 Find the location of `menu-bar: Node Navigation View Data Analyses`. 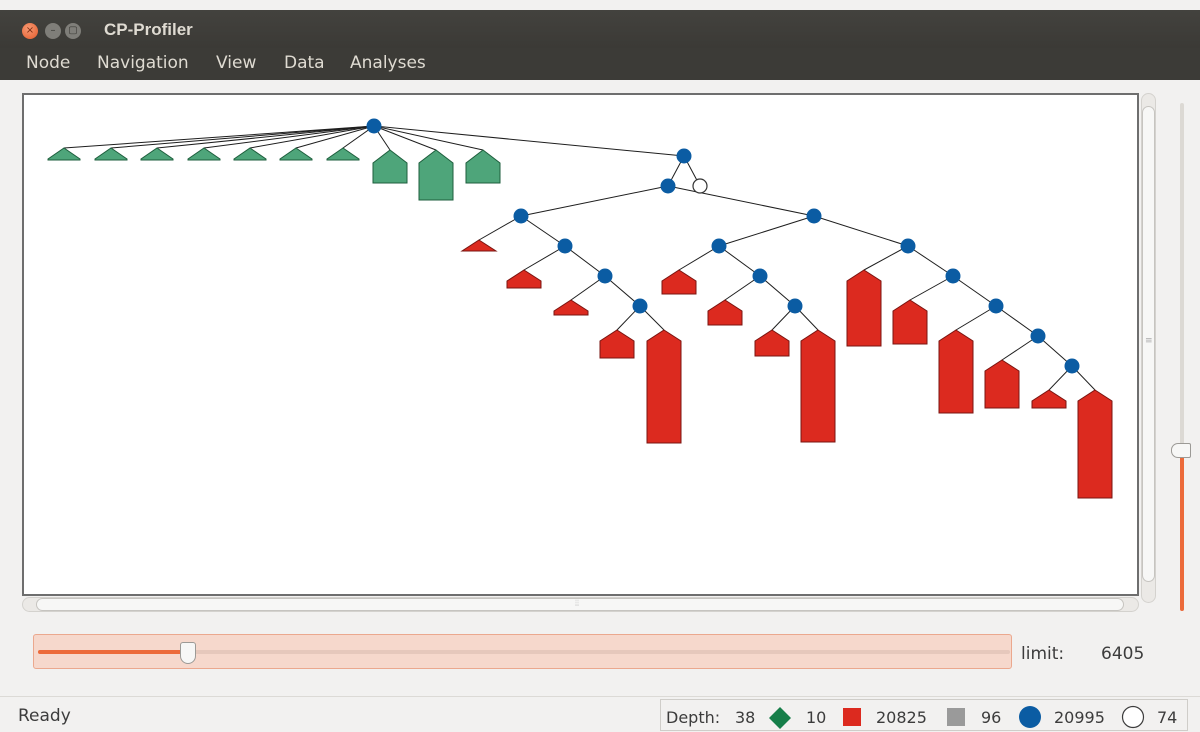

menu-bar: Node Navigation View Data Analyses is located at coordinates (600, 64).